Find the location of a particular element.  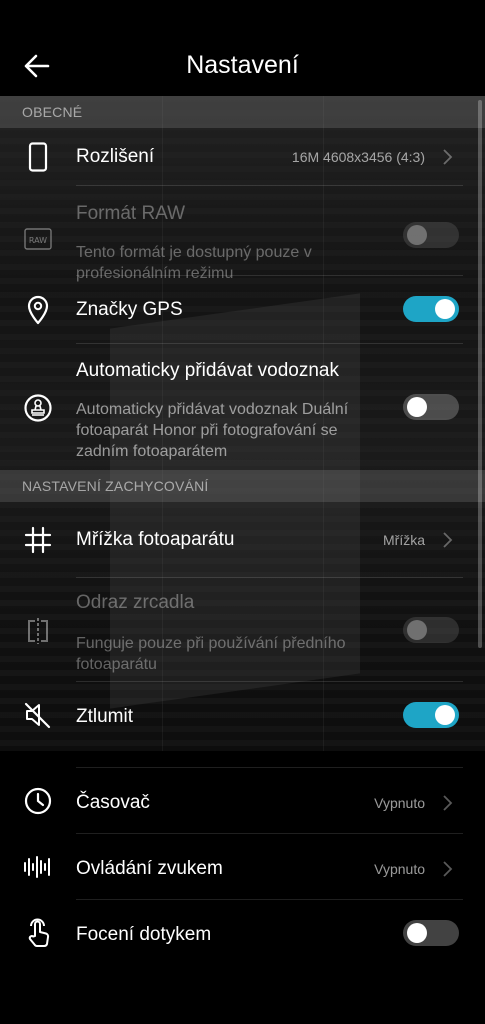

touch-icon is located at coordinates (38, 933).